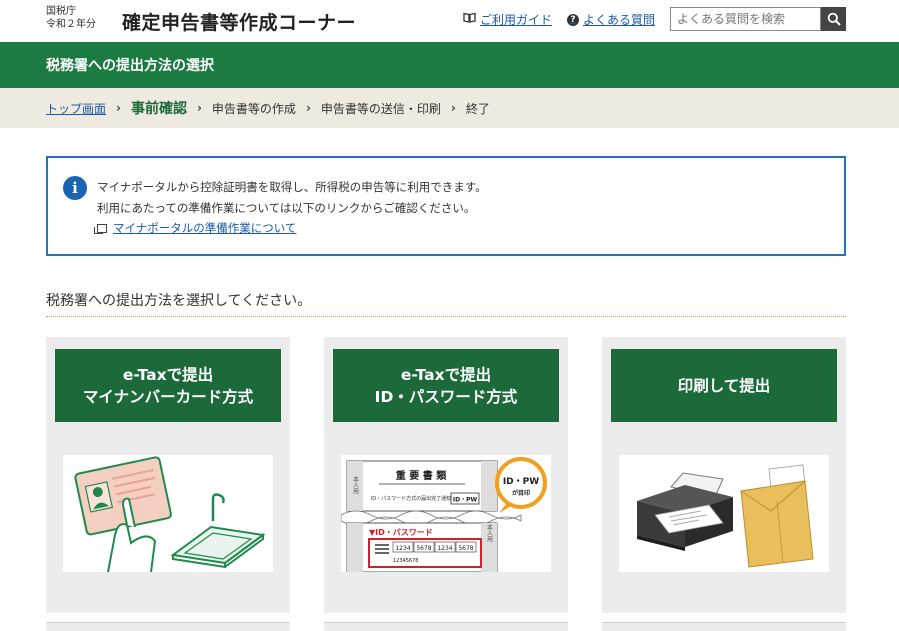  I want to click on breadcrumb-top: トップ画面, so click(76, 108).